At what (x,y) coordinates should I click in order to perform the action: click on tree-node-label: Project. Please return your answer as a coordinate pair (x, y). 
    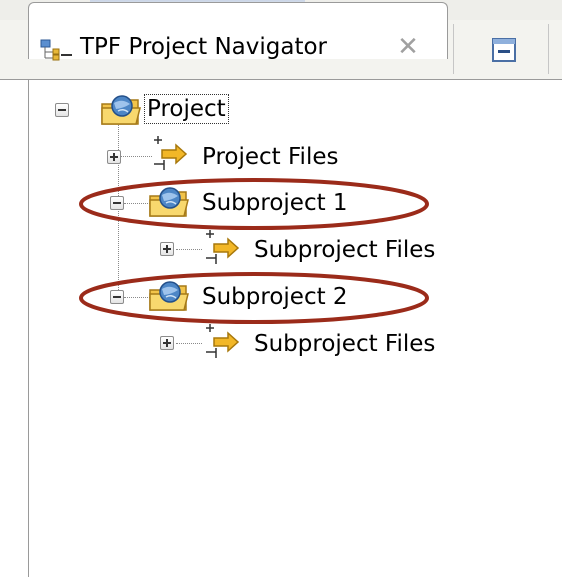
    Looking at the image, I should click on (186, 109).